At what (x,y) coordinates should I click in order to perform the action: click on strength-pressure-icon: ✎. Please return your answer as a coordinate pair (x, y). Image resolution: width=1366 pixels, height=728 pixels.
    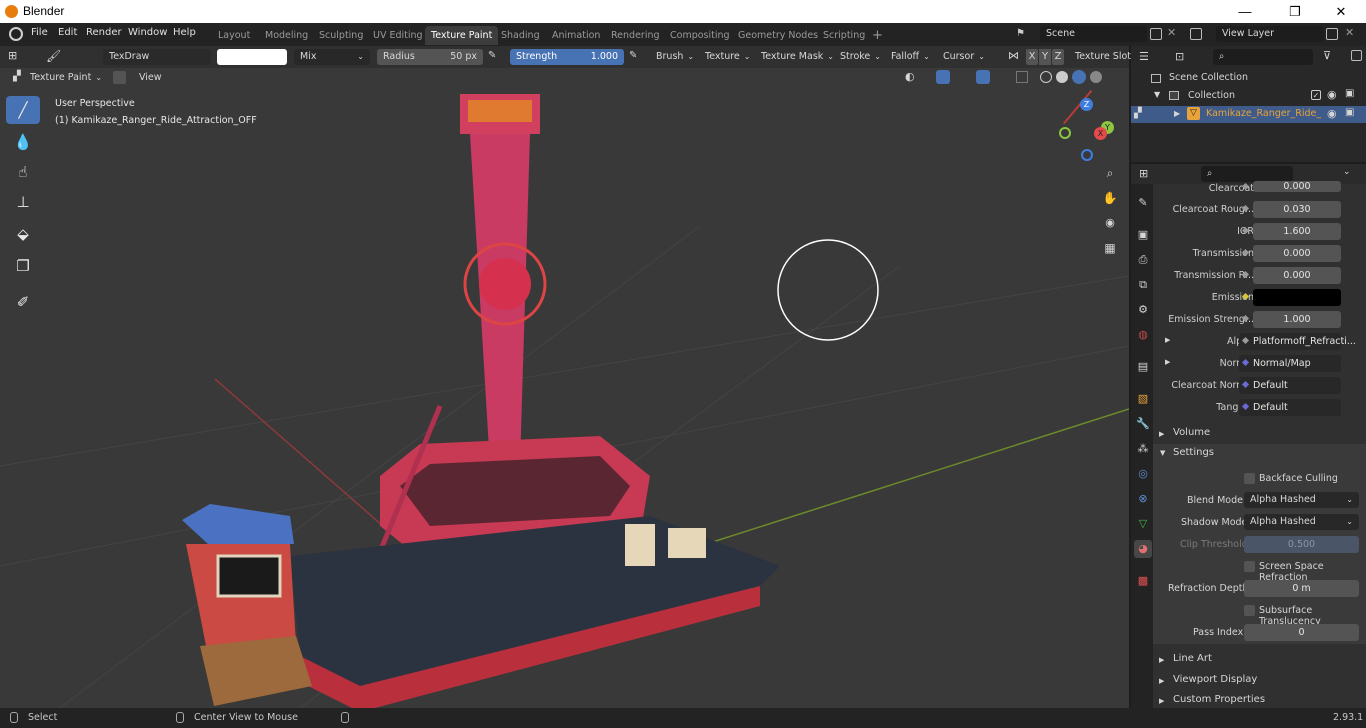
    Looking at the image, I should click on (633, 55).